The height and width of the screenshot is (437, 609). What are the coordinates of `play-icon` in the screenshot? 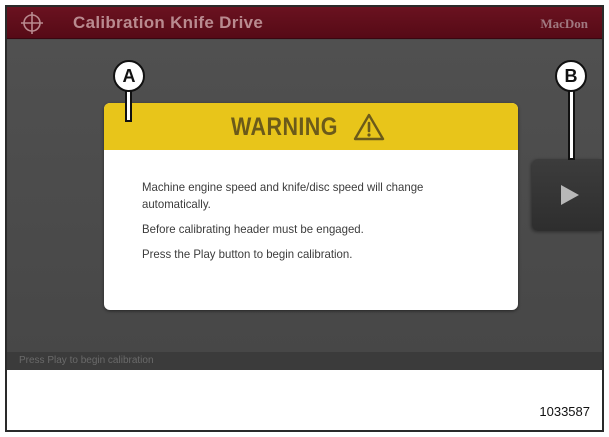 It's located at (570, 195).